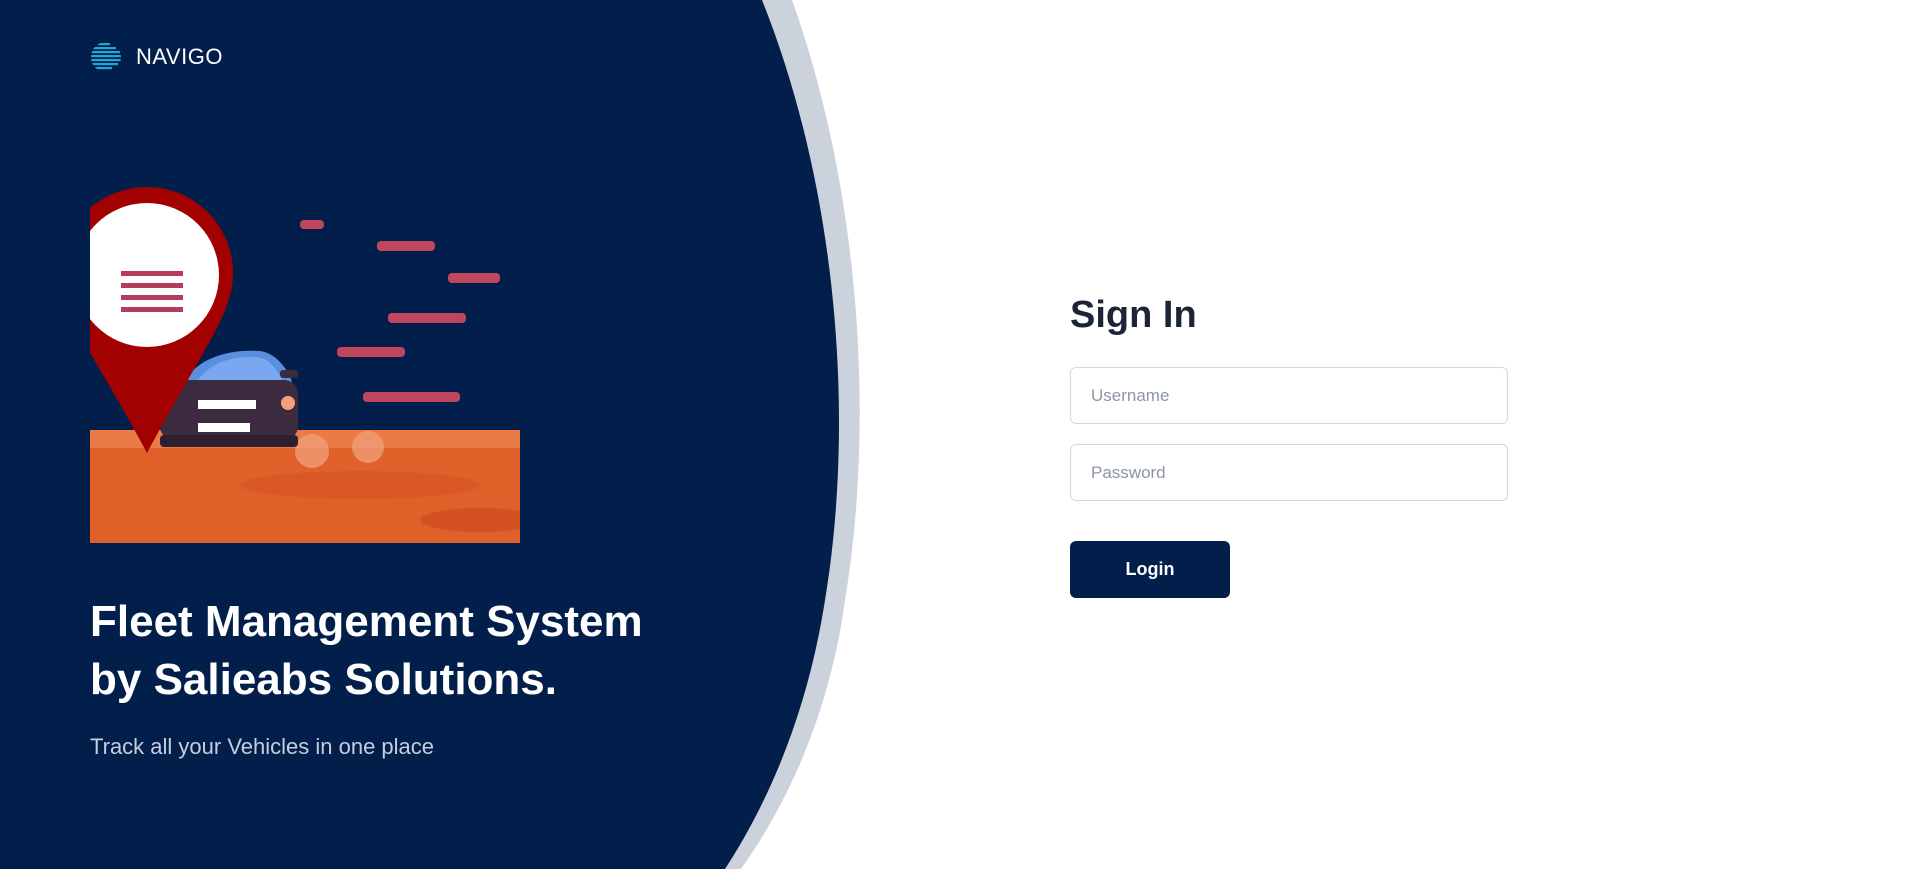  Describe the element at coordinates (1289, 395) in the screenshot. I see `username-input` at that location.